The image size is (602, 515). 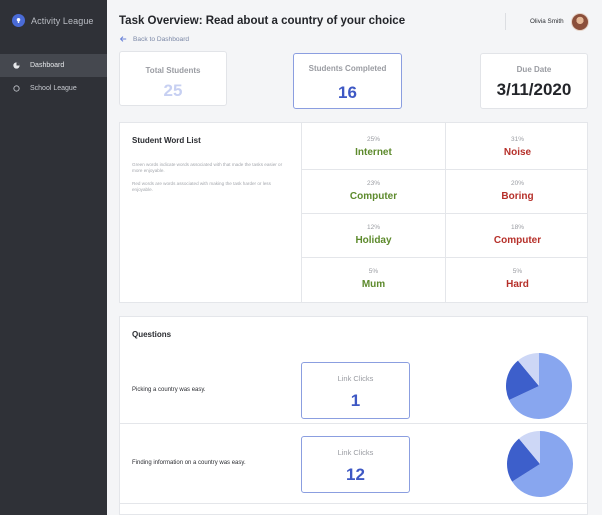 I want to click on word-negative: Hard, so click(x=517, y=284).